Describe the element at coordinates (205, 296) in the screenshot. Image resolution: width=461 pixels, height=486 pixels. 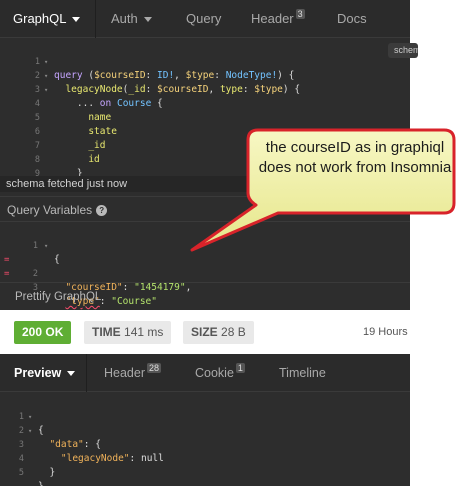
I see `prettify-graphql-button: Prettify GraphQL` at that location.